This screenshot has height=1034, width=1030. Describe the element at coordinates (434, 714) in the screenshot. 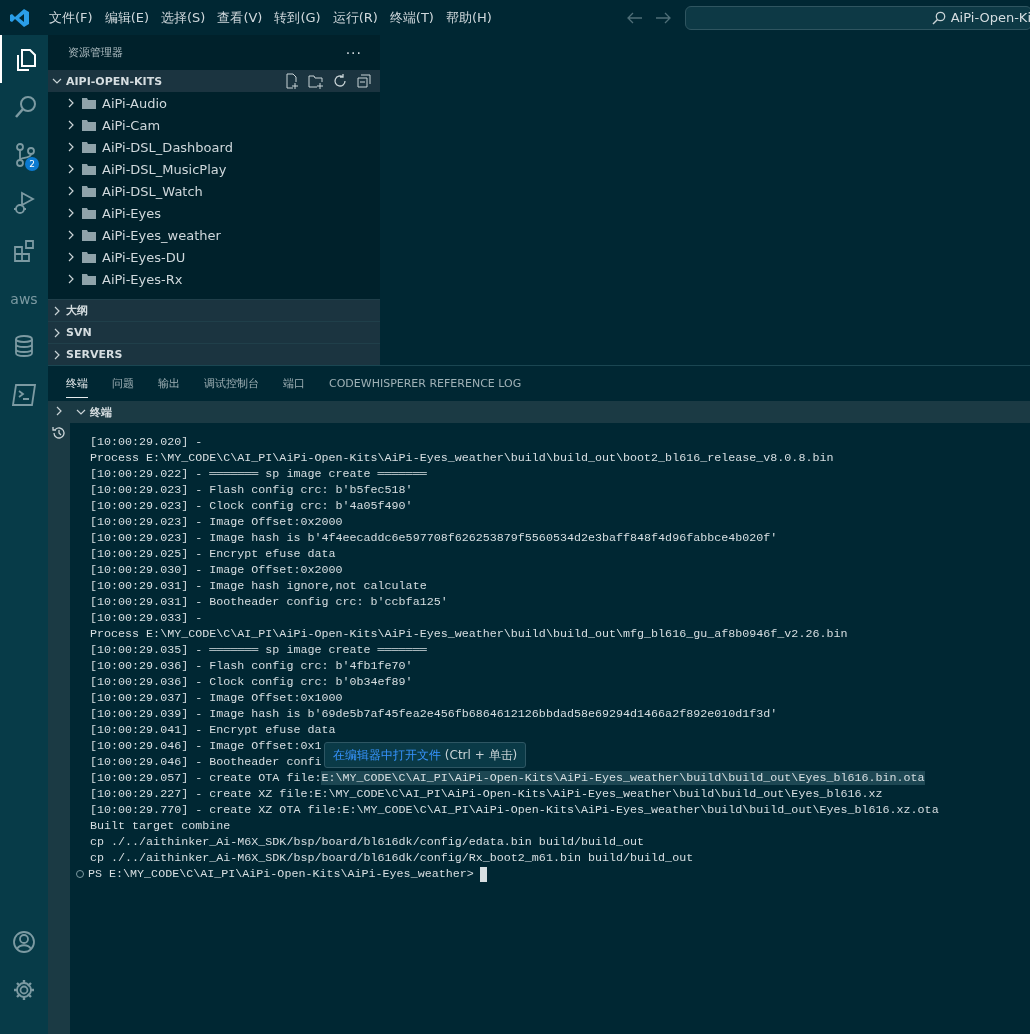

I see `terminal-line: [10:00:29.039] - Image hash is b'69de5b7af45fea2e456fb6864612126bbdad58e69294d1466a2f892e010d1f3d'` at that location.